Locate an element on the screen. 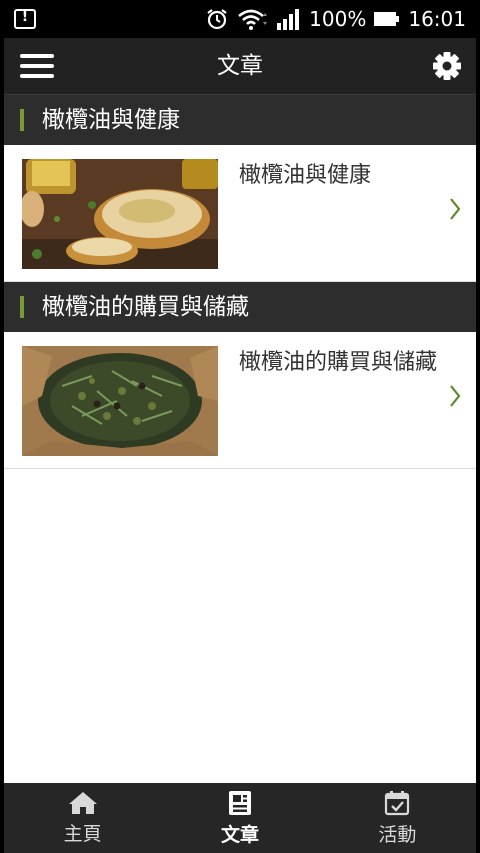 The width and height of the screenshot is (480, 853). article-icon is located at coordinates (240, 805).